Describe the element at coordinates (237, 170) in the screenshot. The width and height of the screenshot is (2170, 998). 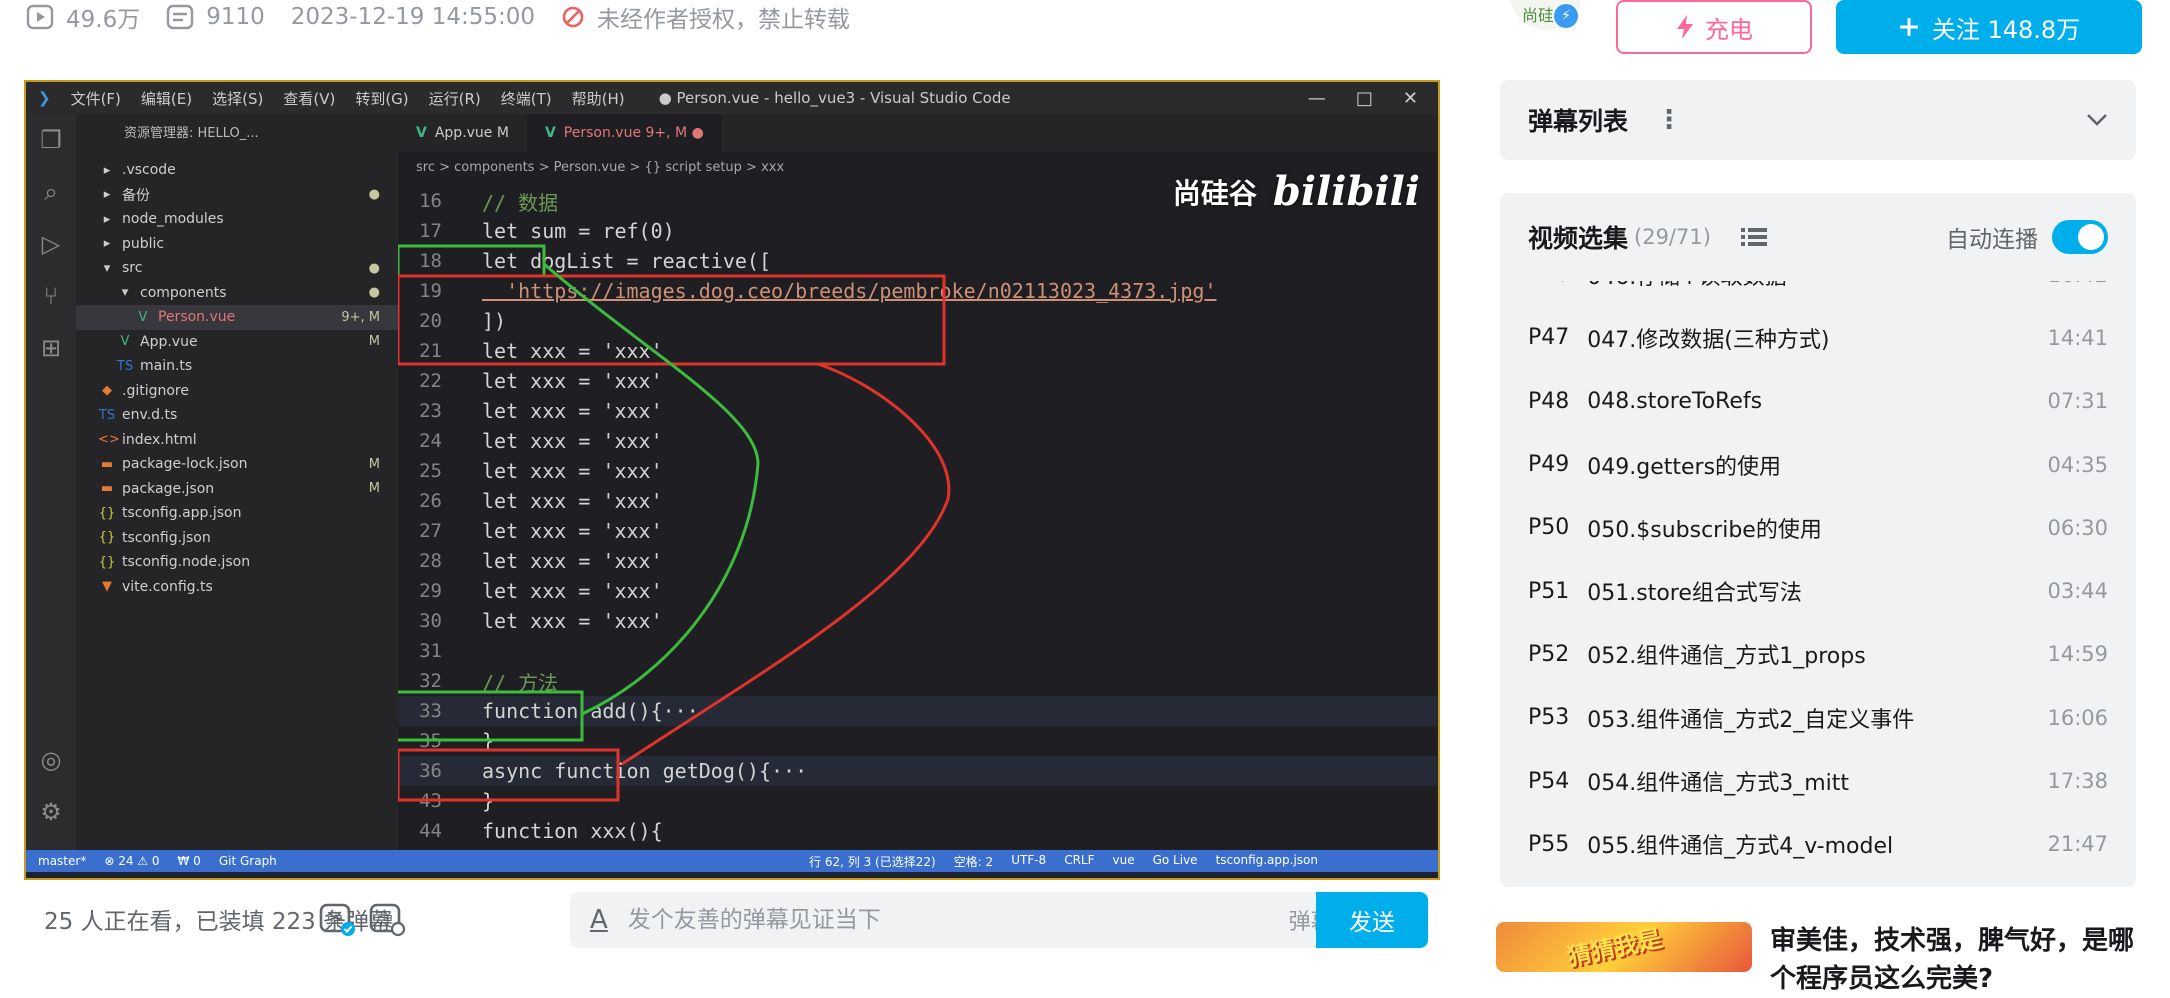
I see `file-tree-item: ▸ .vscode` at that location.